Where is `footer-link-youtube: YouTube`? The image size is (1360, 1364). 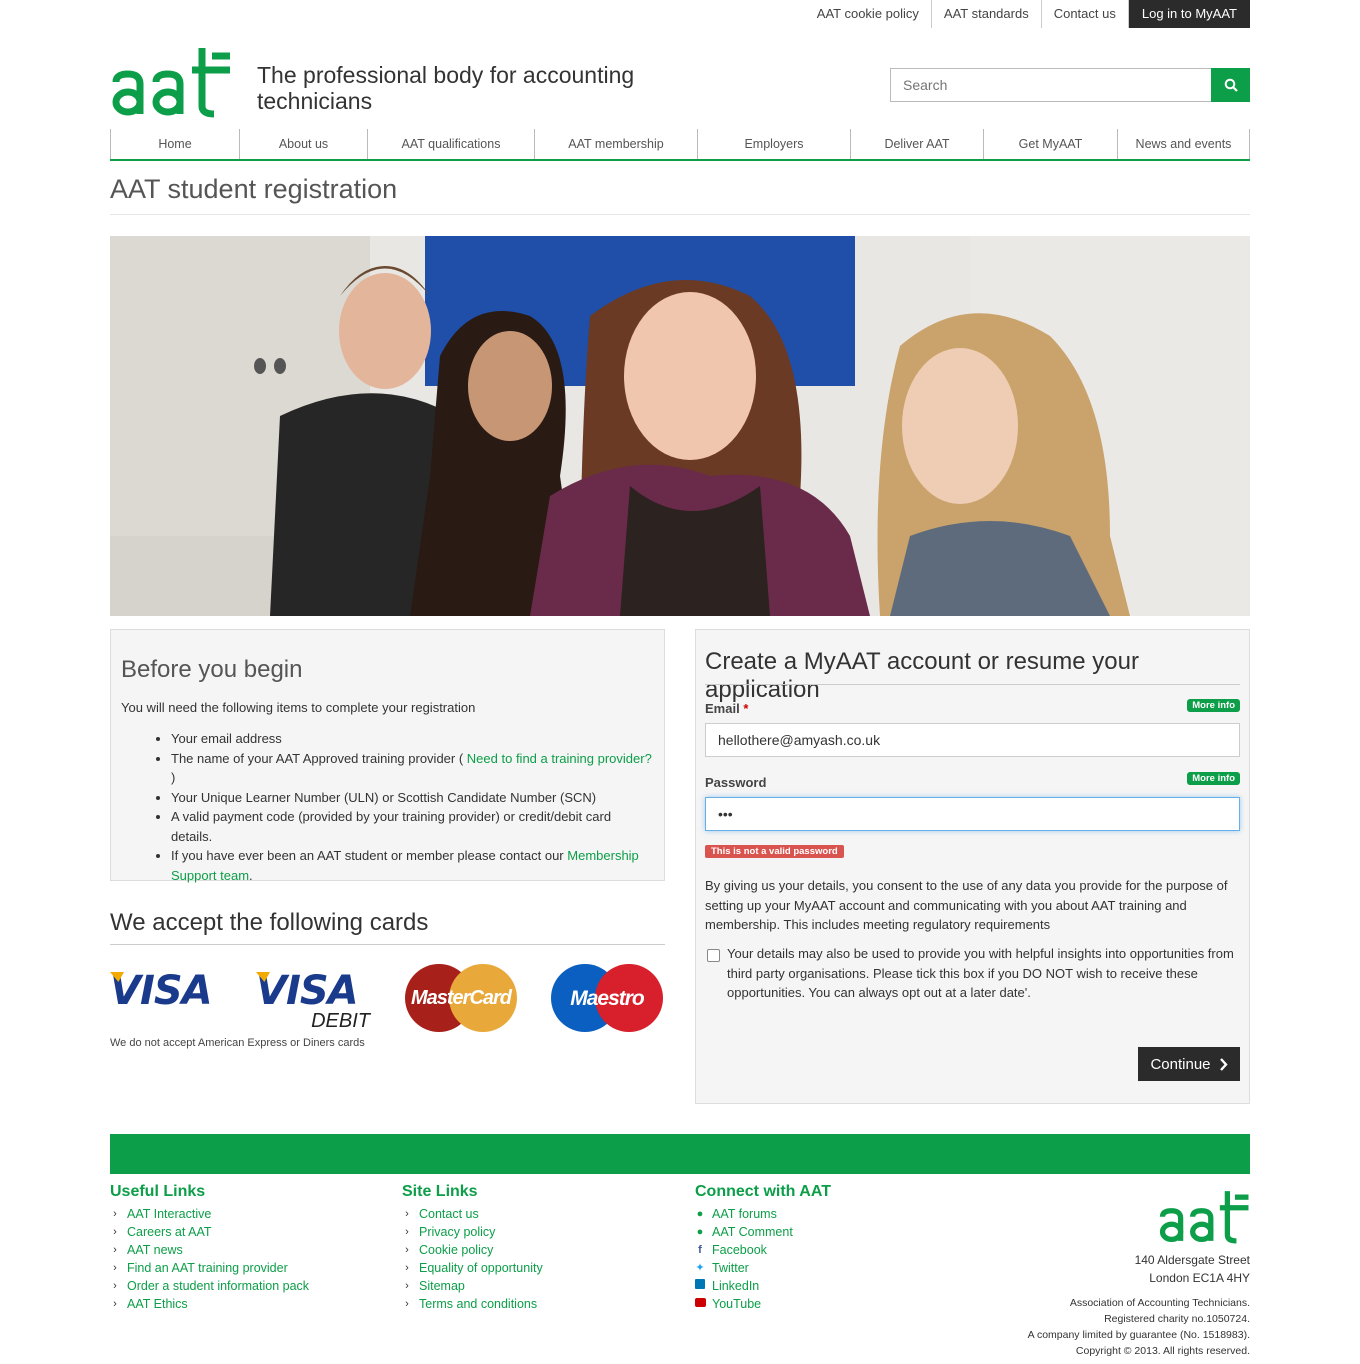 footer-link-youtube: YouTube is located at coordinates (763, 1304).